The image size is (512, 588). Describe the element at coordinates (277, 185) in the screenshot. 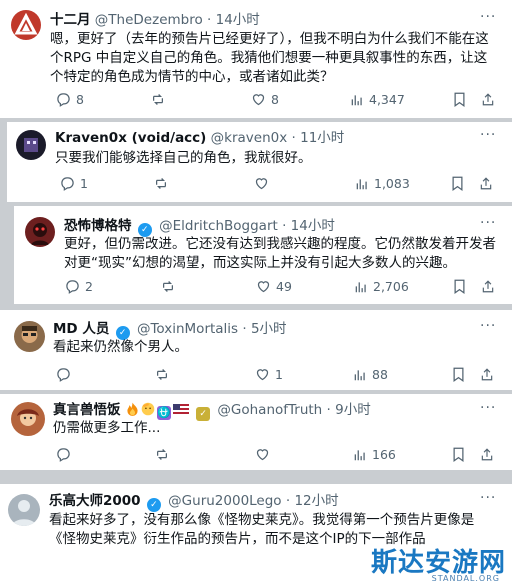

I see `action-bar: 1 1,083` at that location.